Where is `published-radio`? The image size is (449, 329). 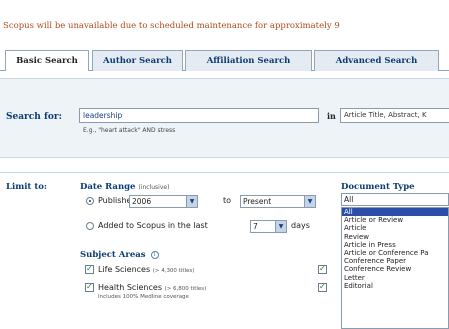
published-radio is located at coordinates (90, 201).